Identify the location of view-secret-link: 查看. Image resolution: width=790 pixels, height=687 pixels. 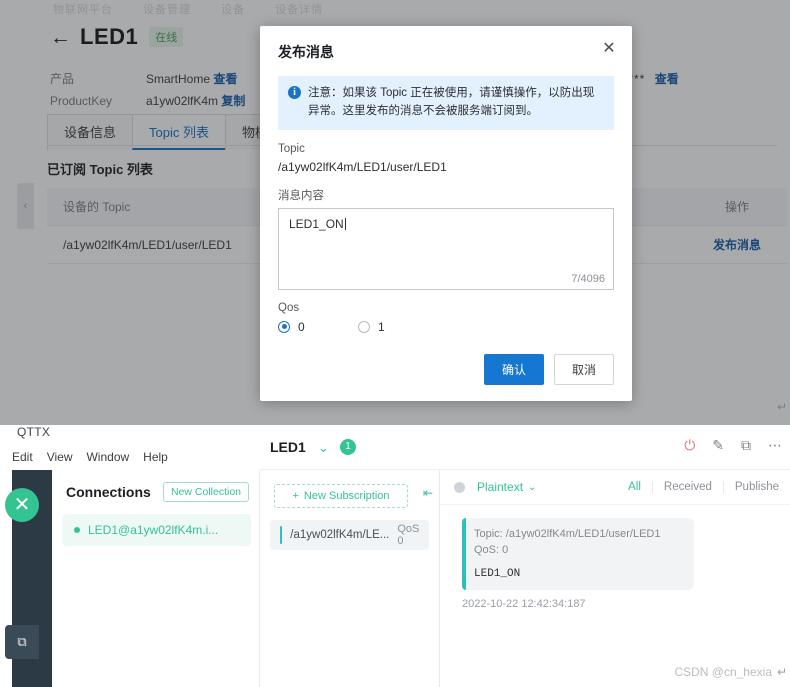
(667, 79).